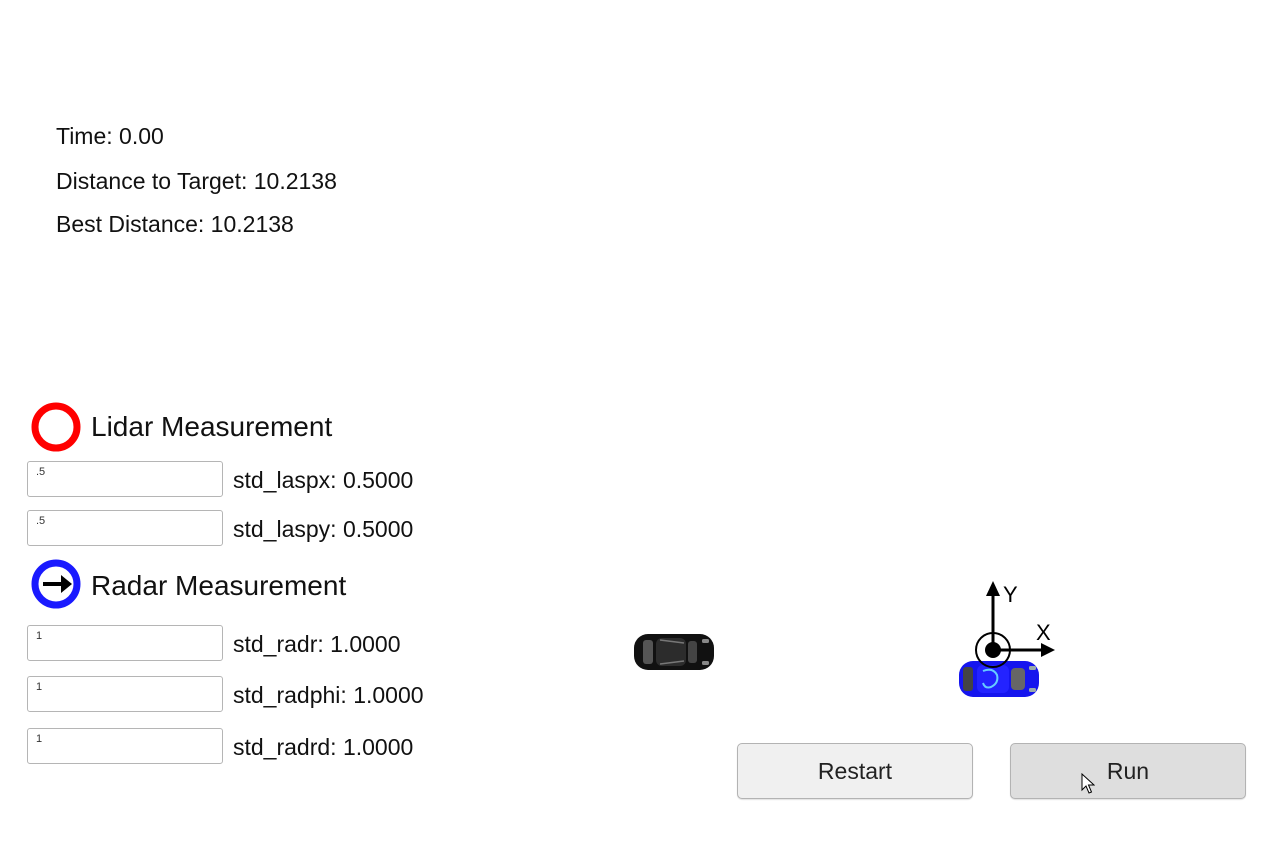  What do you see at coordinates (125, 643) in the screenshot?
I see `std-radr-input: 1` at bounding box center [125, 643].